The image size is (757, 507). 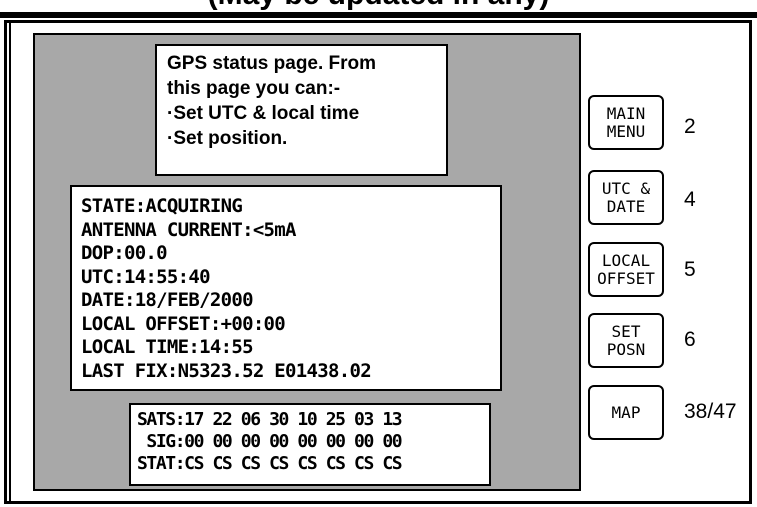 I want to click on set-posn-button: SET POSN, so click(x=626, y=340).